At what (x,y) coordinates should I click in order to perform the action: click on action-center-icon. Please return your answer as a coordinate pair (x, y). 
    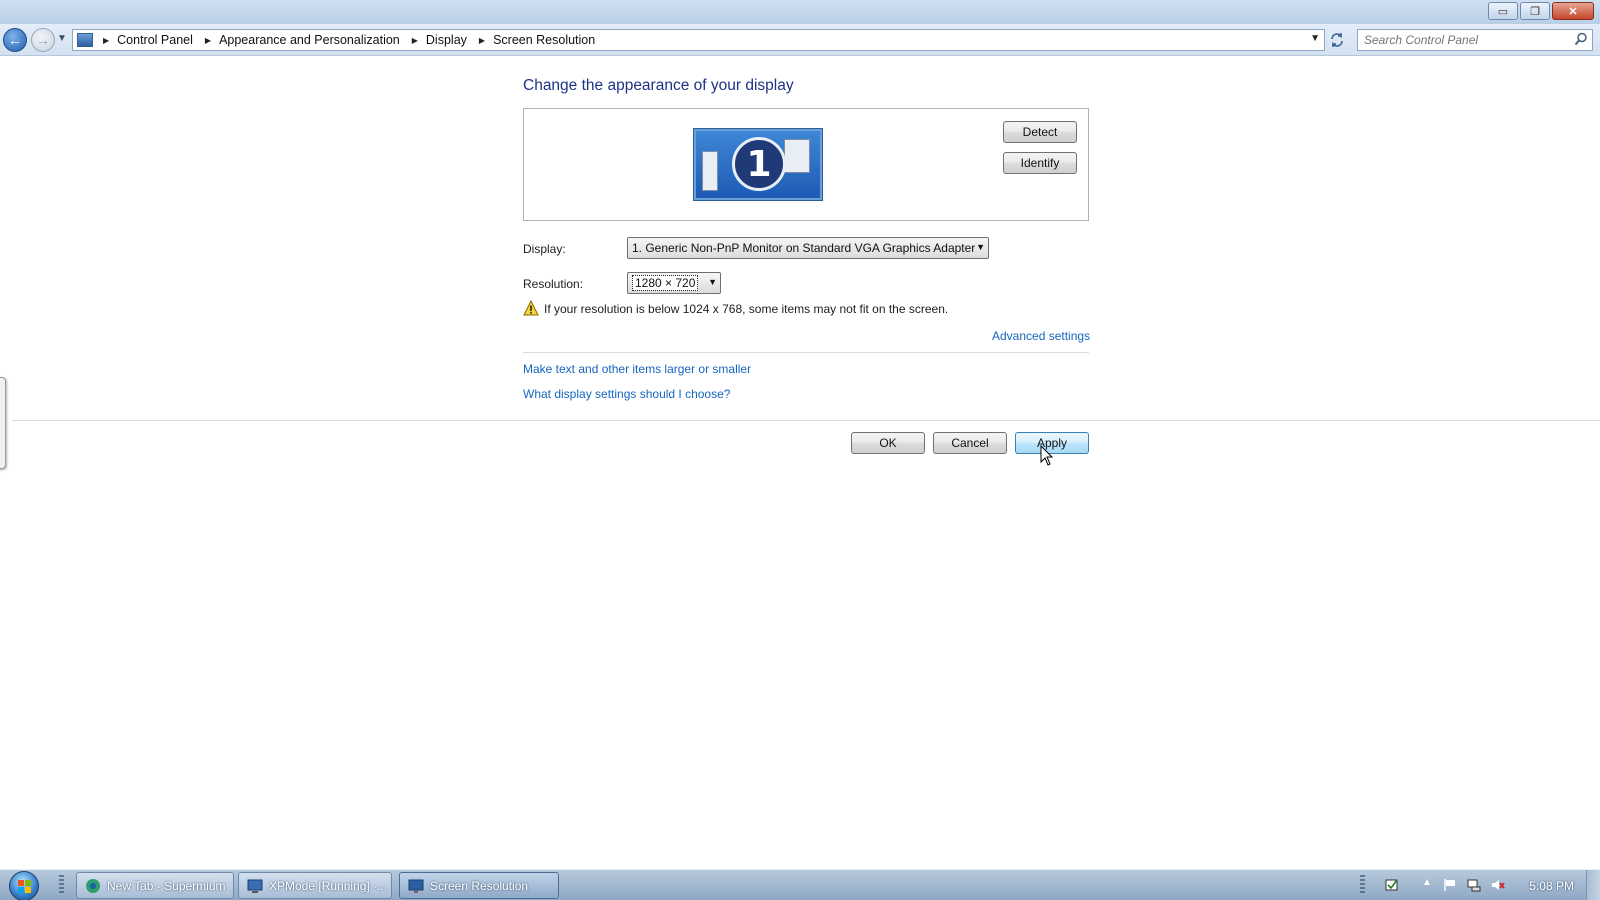
    Looking at the image, I should click on (1392, 885).